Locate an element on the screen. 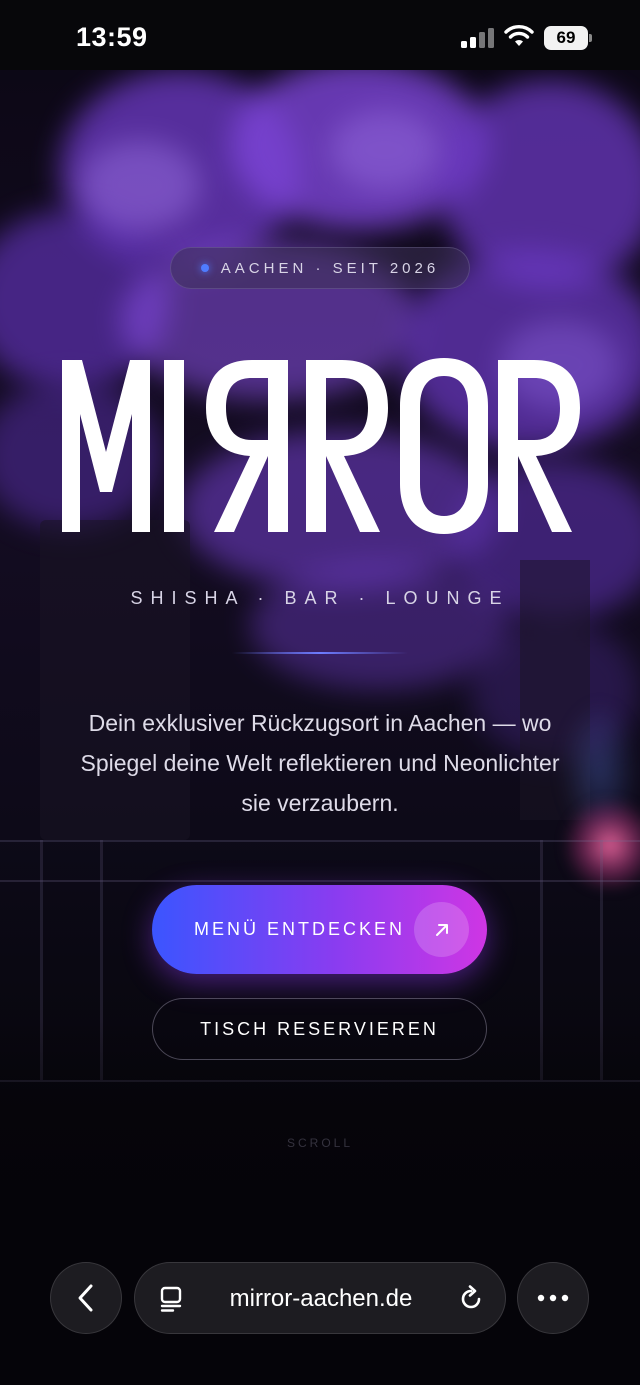  battery-level: 69 is located at coordinates (566, 38).